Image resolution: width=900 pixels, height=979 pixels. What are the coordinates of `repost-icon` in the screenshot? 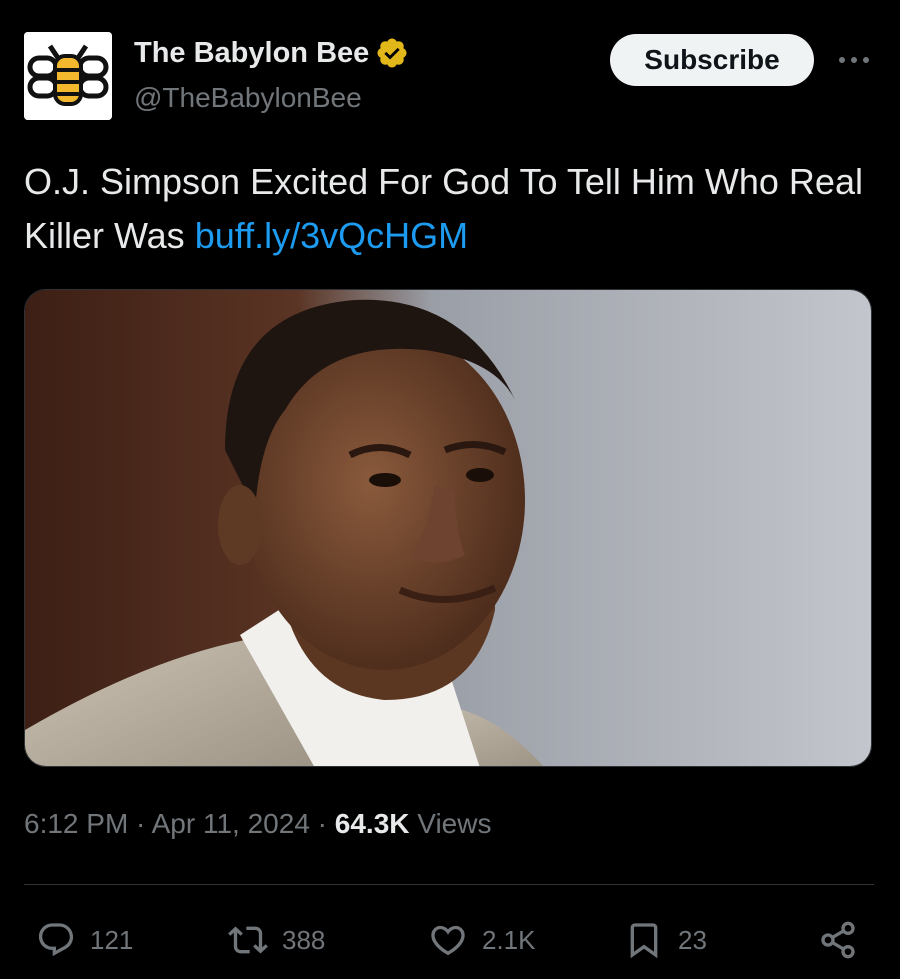 It's located at (248, 940).